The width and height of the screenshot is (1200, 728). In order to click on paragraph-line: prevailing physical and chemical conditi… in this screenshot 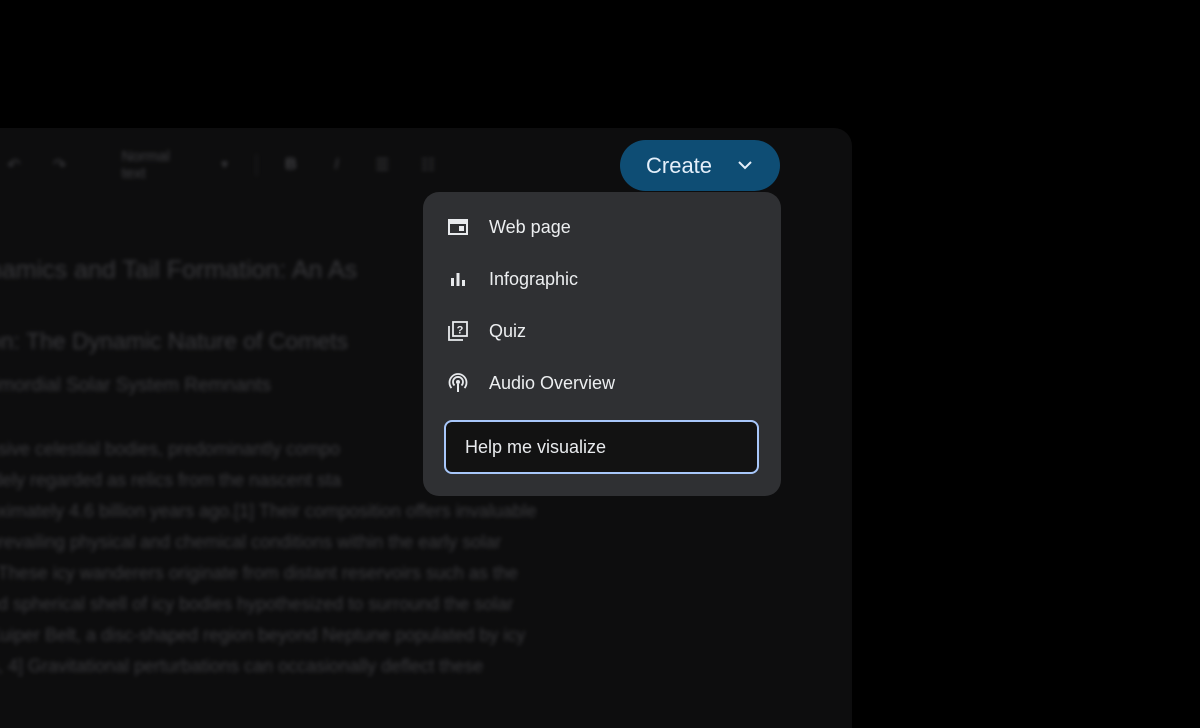, I will do `click(251, 542)`.